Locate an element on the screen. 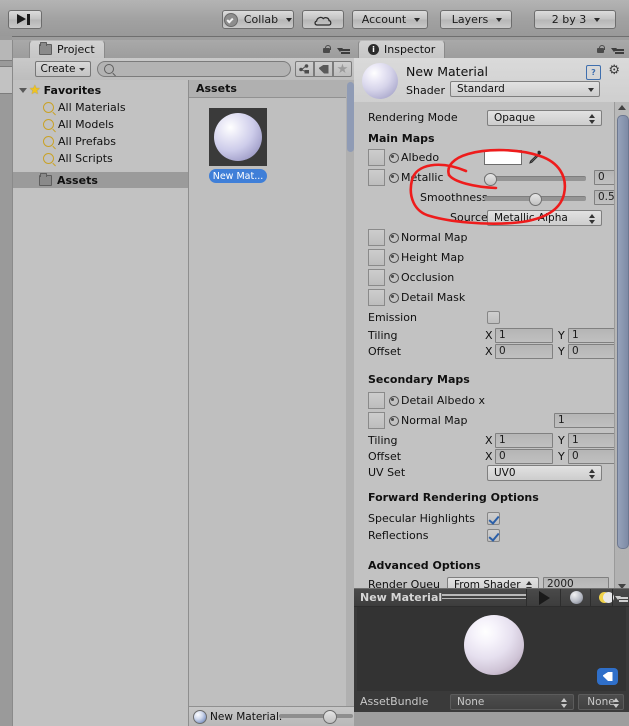  thumbnail-zoom-slider is located at coordinates (316, 717).